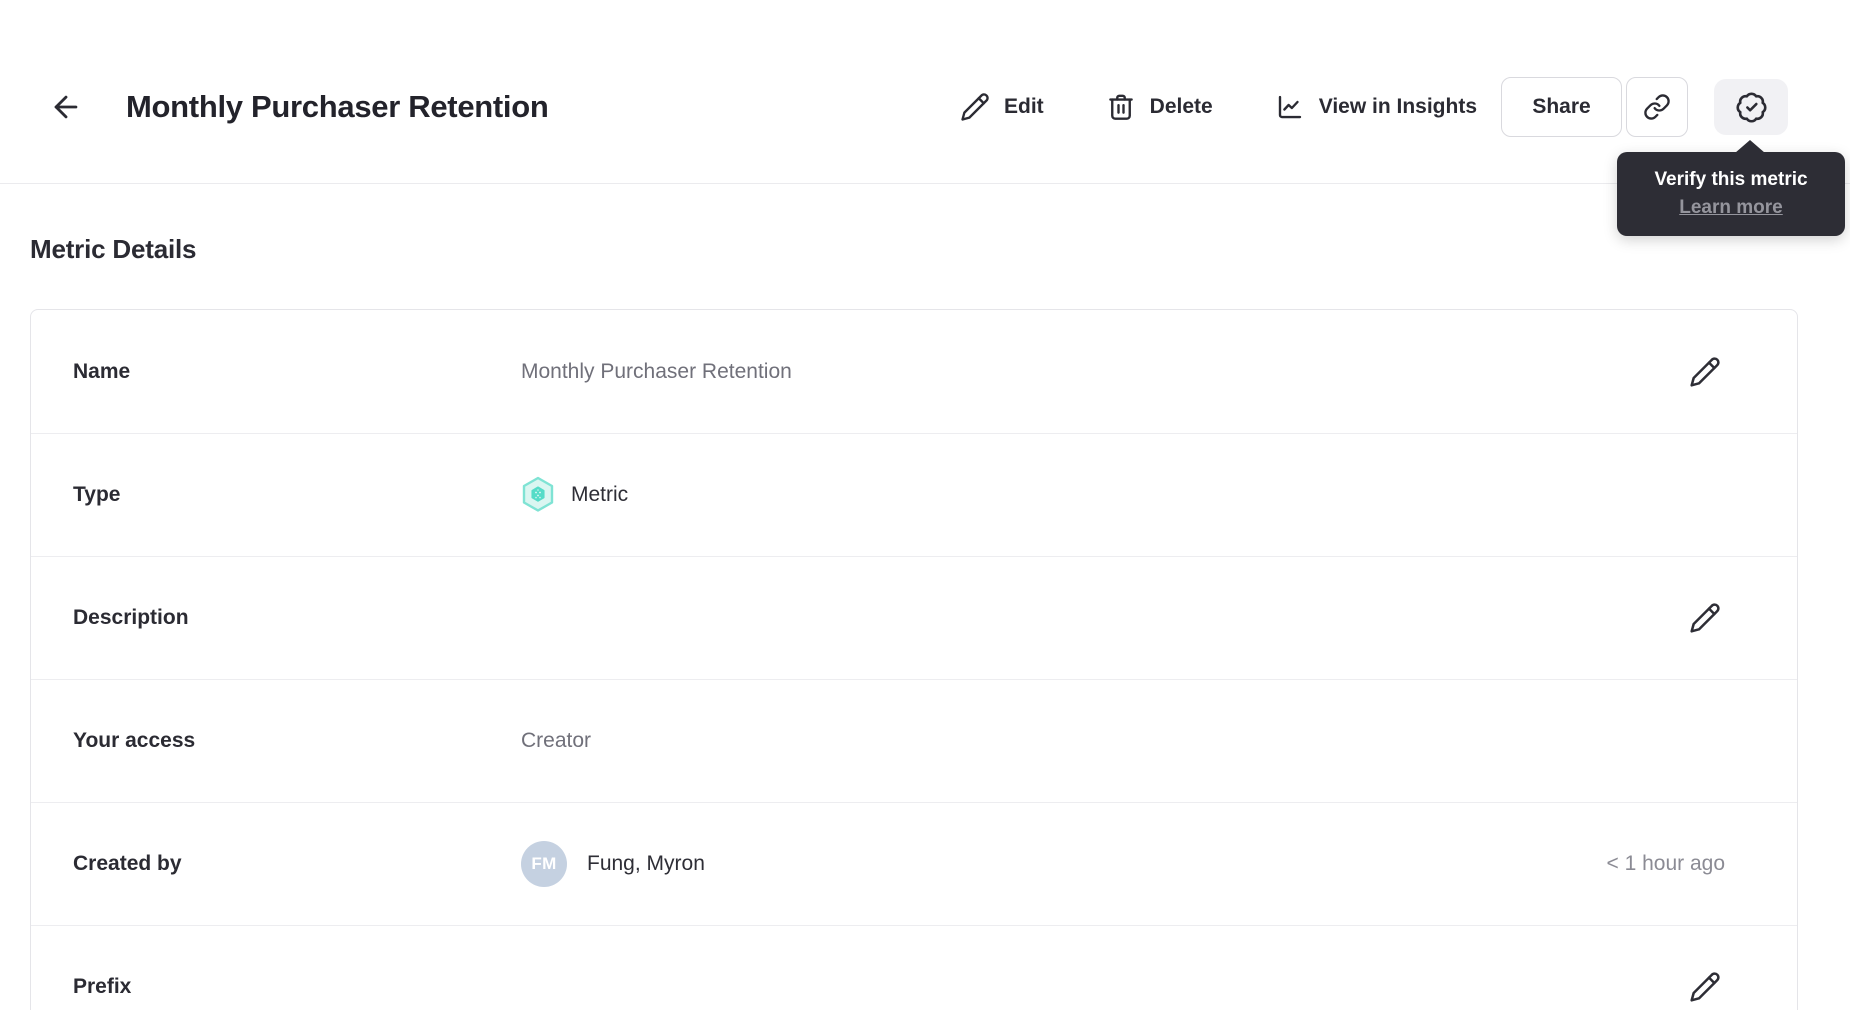  What do you see at coordinates (914, 617) in the screenshot?
I see `detail-row-description: Description` at bounding box center [914, 617].